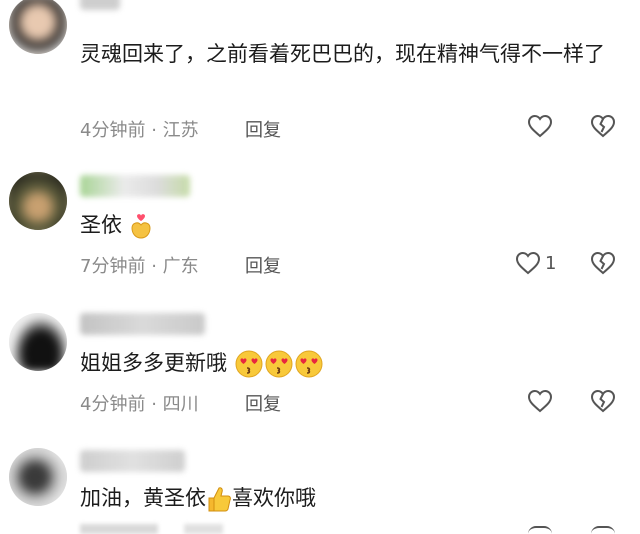  I want to click on comment-text-continued: 喜欢你哦, so click(274, 498).